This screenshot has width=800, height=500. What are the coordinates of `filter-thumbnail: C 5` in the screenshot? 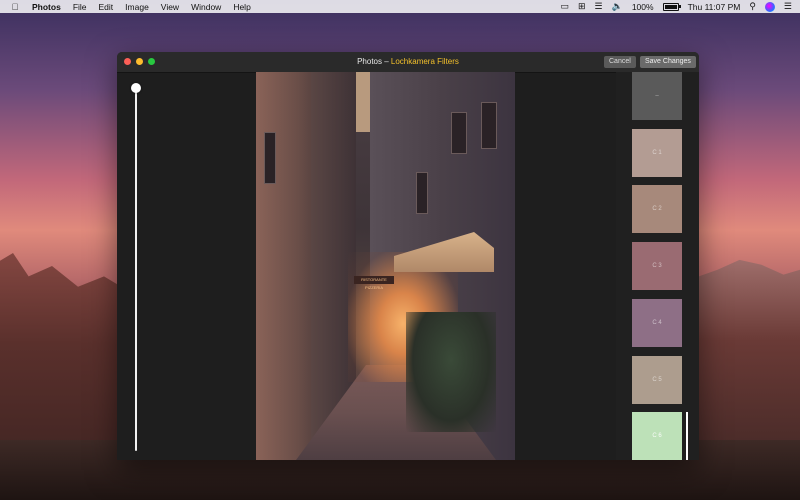 It's located at (657, 379).